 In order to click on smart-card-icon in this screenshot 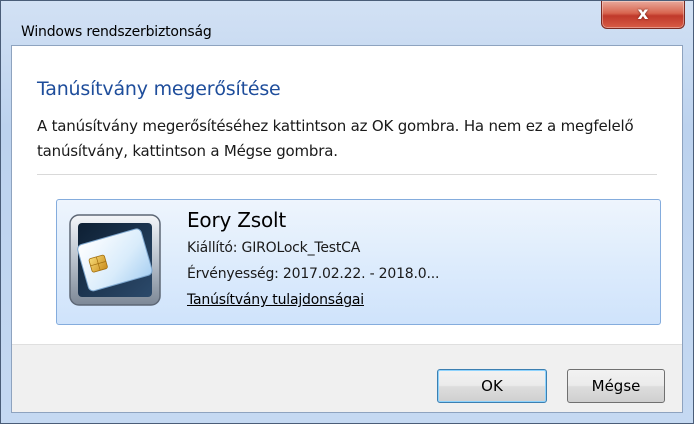, I will do `click(115, 260)`.